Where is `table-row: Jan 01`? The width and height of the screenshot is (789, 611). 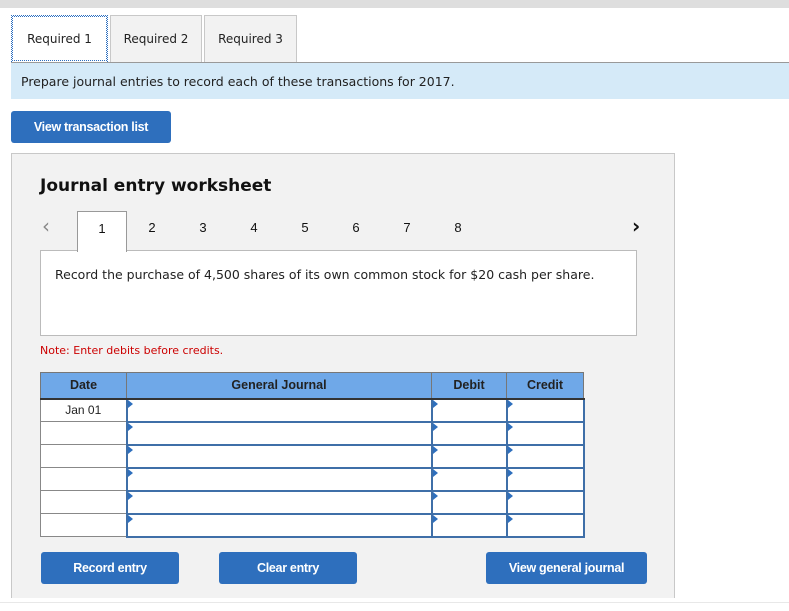
table-row: Jan 01 is located at coordinates (312, 410).